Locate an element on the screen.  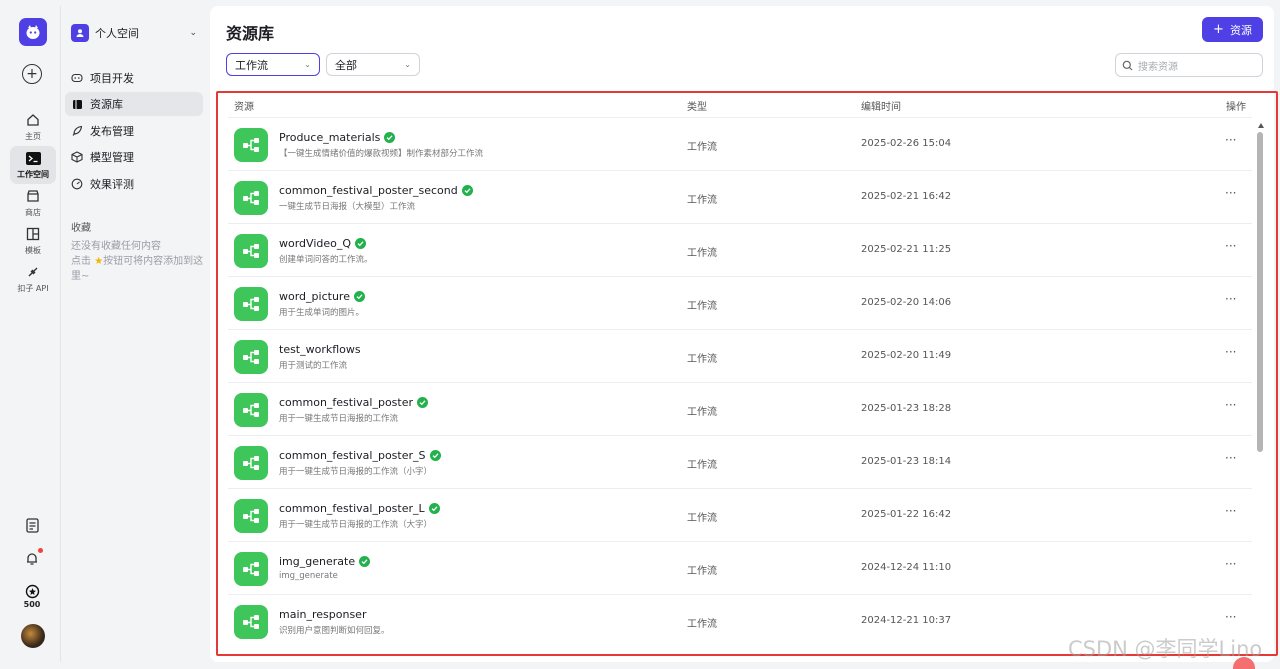
resource-name: common_festival_poster_S is located at coordinates (360, 455).